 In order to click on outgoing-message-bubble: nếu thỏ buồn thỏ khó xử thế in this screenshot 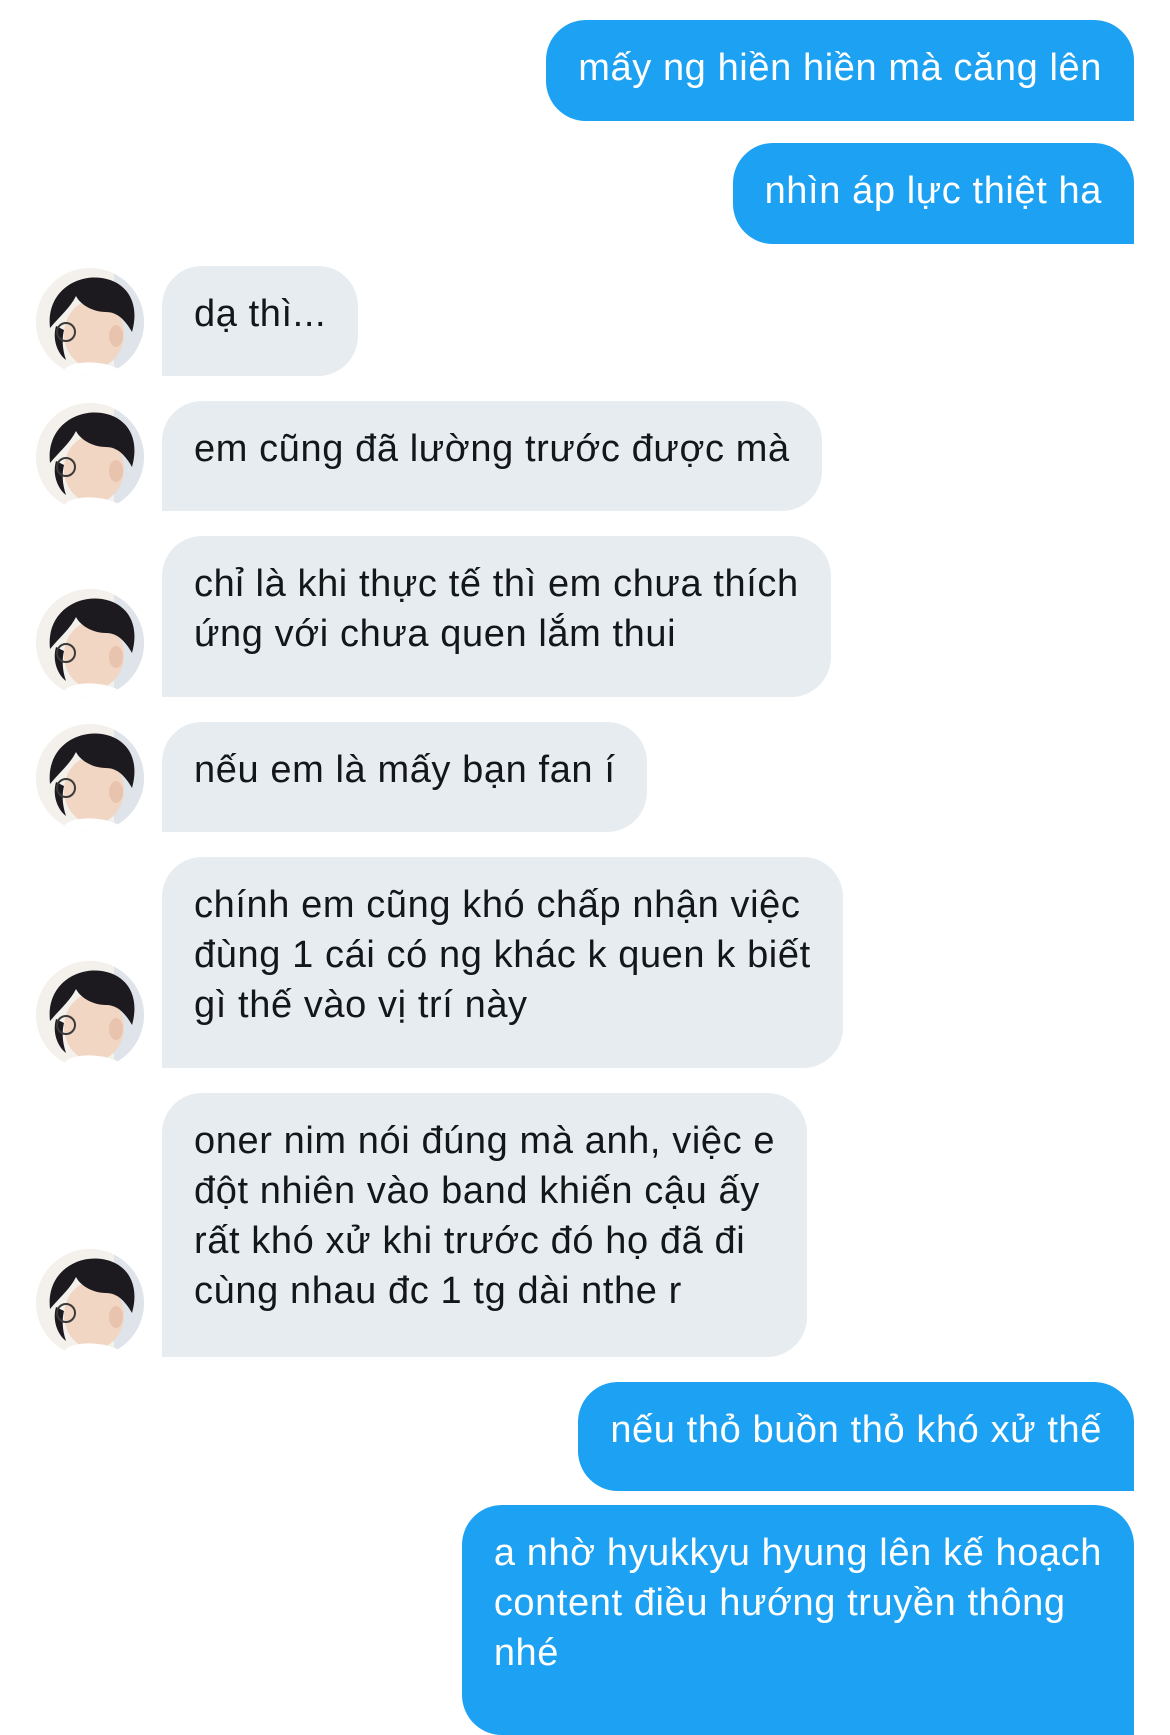, I will do `click(856, 1436)`.